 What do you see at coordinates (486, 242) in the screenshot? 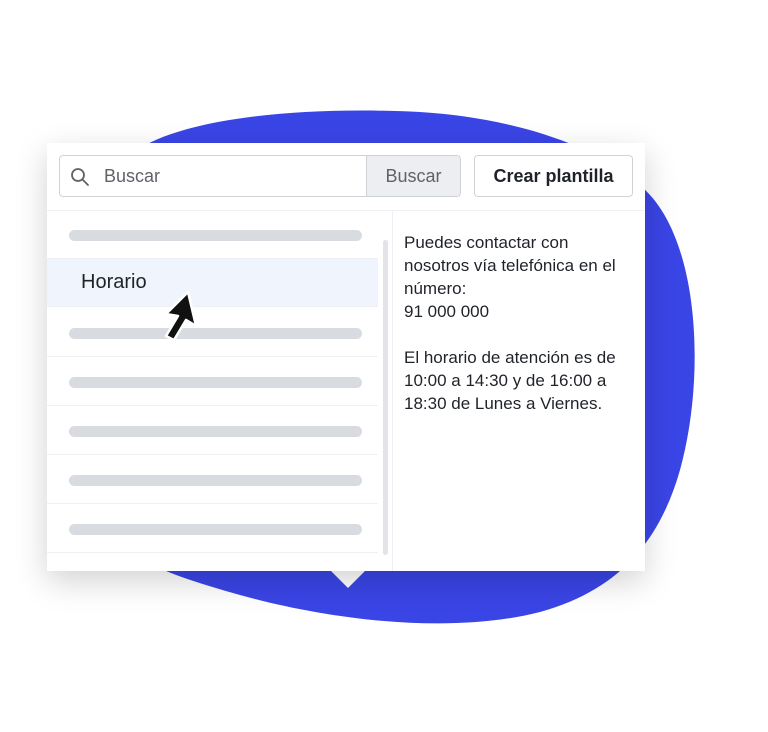
I see `preview-line: Puedes contactar con` at bounding box center [486, 242].